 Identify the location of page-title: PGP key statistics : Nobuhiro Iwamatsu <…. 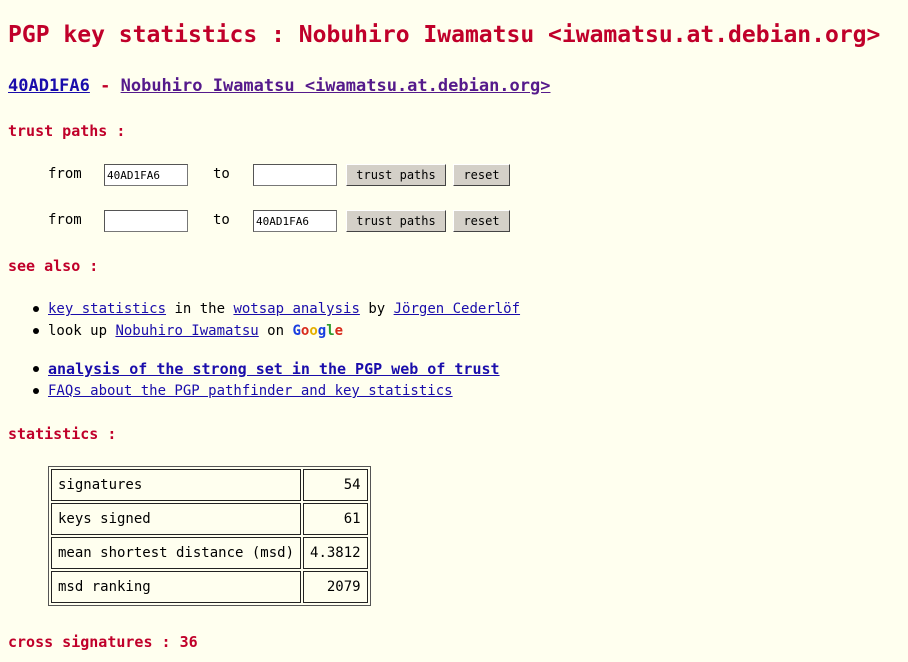
(444, 35).